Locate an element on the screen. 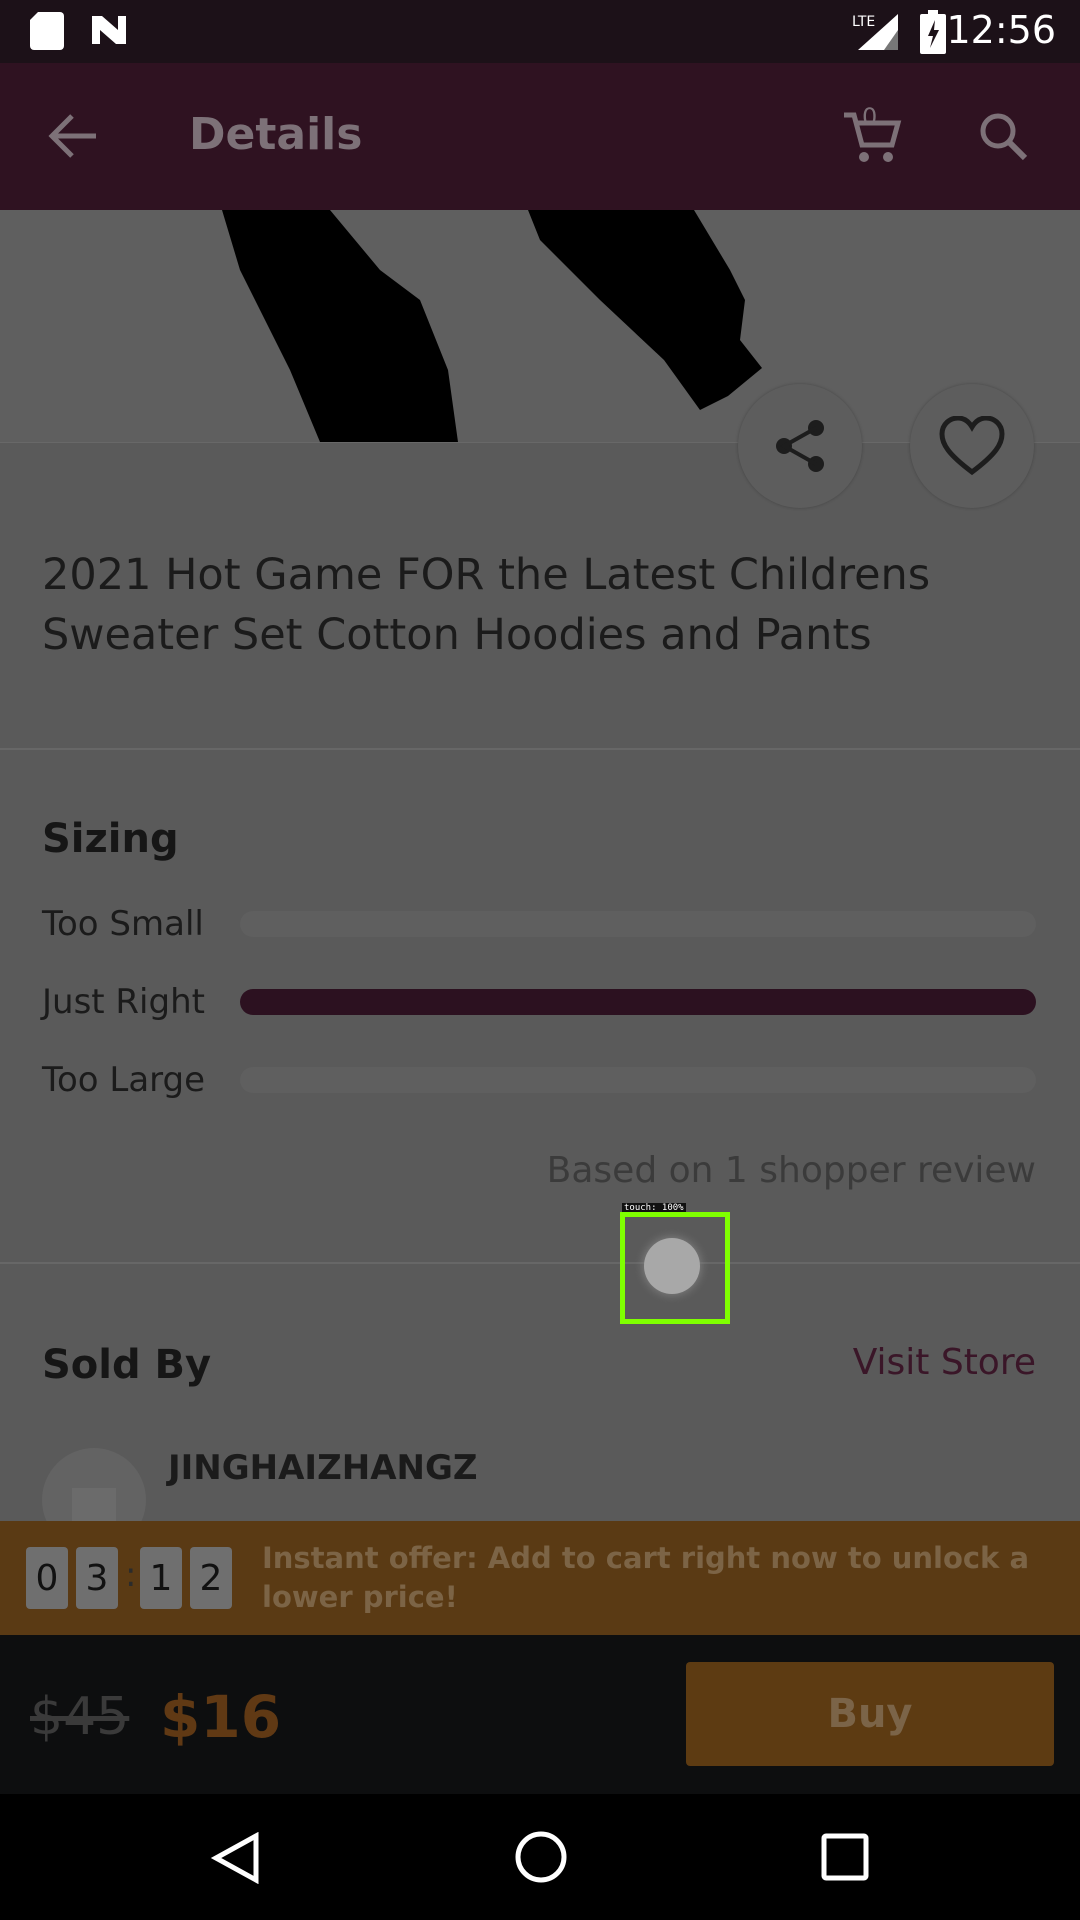 This screenshot has width=1080, height=1920. favorite-button is located at coordinates (972, 446).